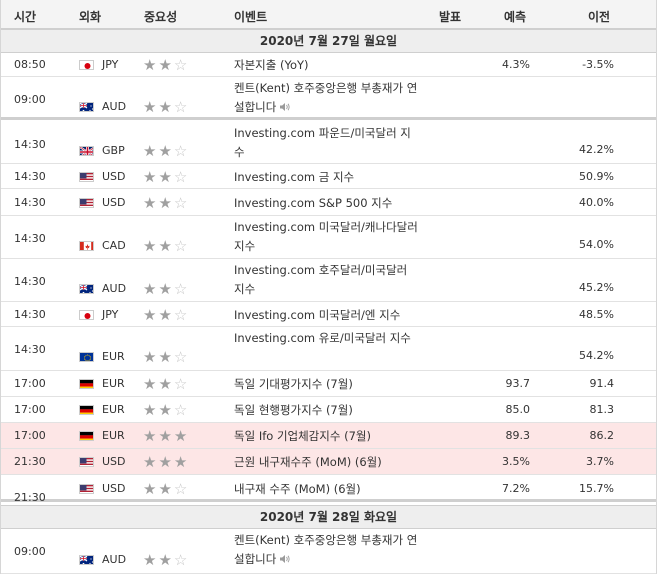  I want to click on event-name: 근원 내구재수주 (MoM) (6월), so click(326, 462).